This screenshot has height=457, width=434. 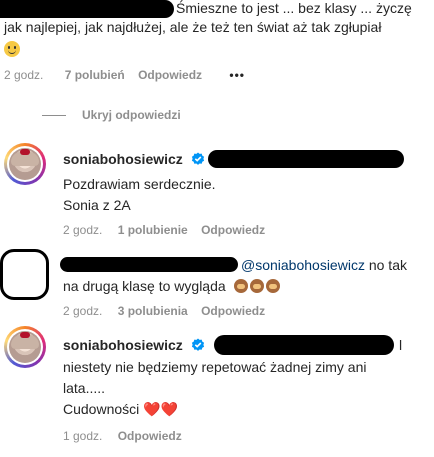 What do you see at coordinates (139, 184) in the screenshot?
I see `reply1-line1: Pozdrawiam serdecznie.` at bounding box center [139, 184].